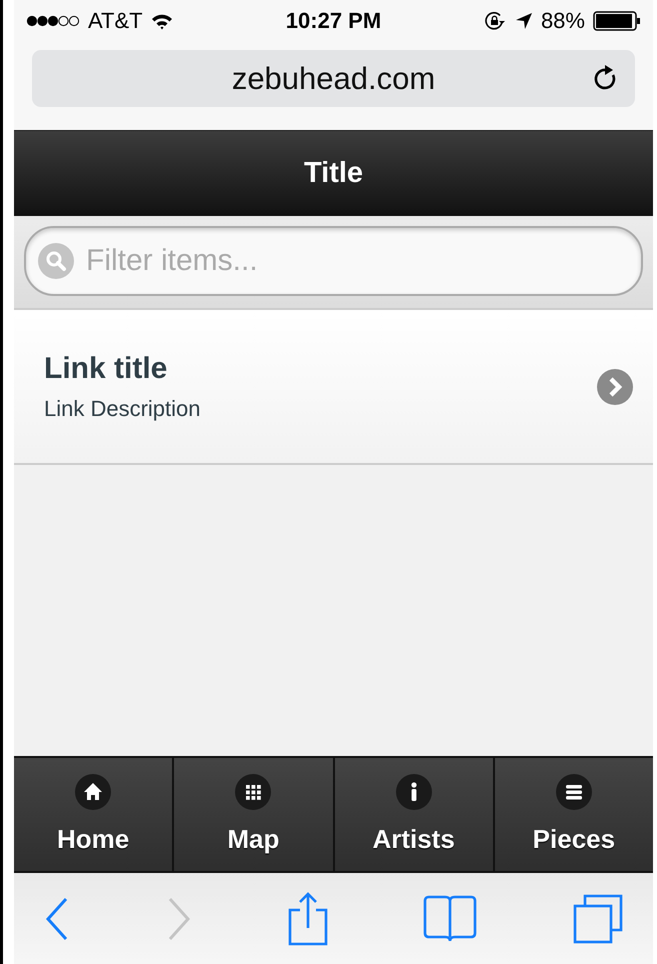 This screenshot has width=657, height=964. What do you see at coordinates (616, 21) in the screenshot?
I see `battery-icon` at bounding box center [616, 21].